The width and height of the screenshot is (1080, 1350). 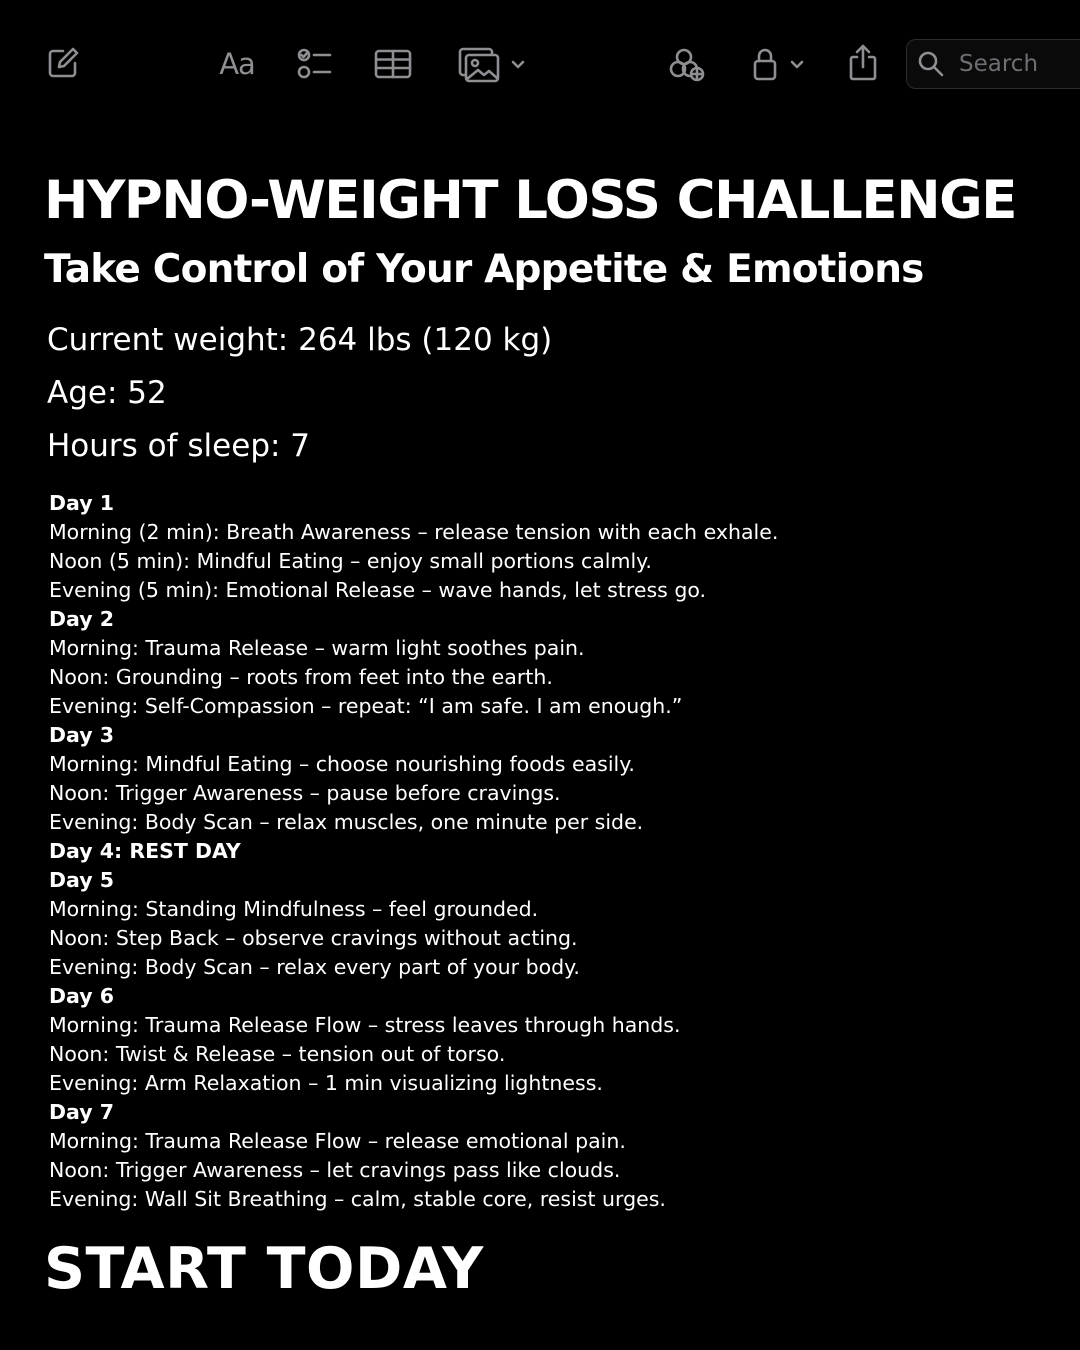 What do you see at coordinates (81, 735) in the screenshot?
I see `day-3-title: Day 3` at bounding box center [81, 735].